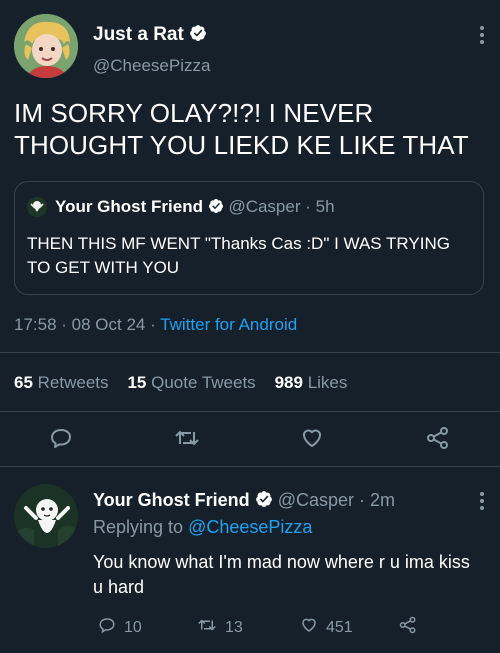  Describe the element at coordinates (46, 46) in the screenshot. I see `author-avatar` at that location.